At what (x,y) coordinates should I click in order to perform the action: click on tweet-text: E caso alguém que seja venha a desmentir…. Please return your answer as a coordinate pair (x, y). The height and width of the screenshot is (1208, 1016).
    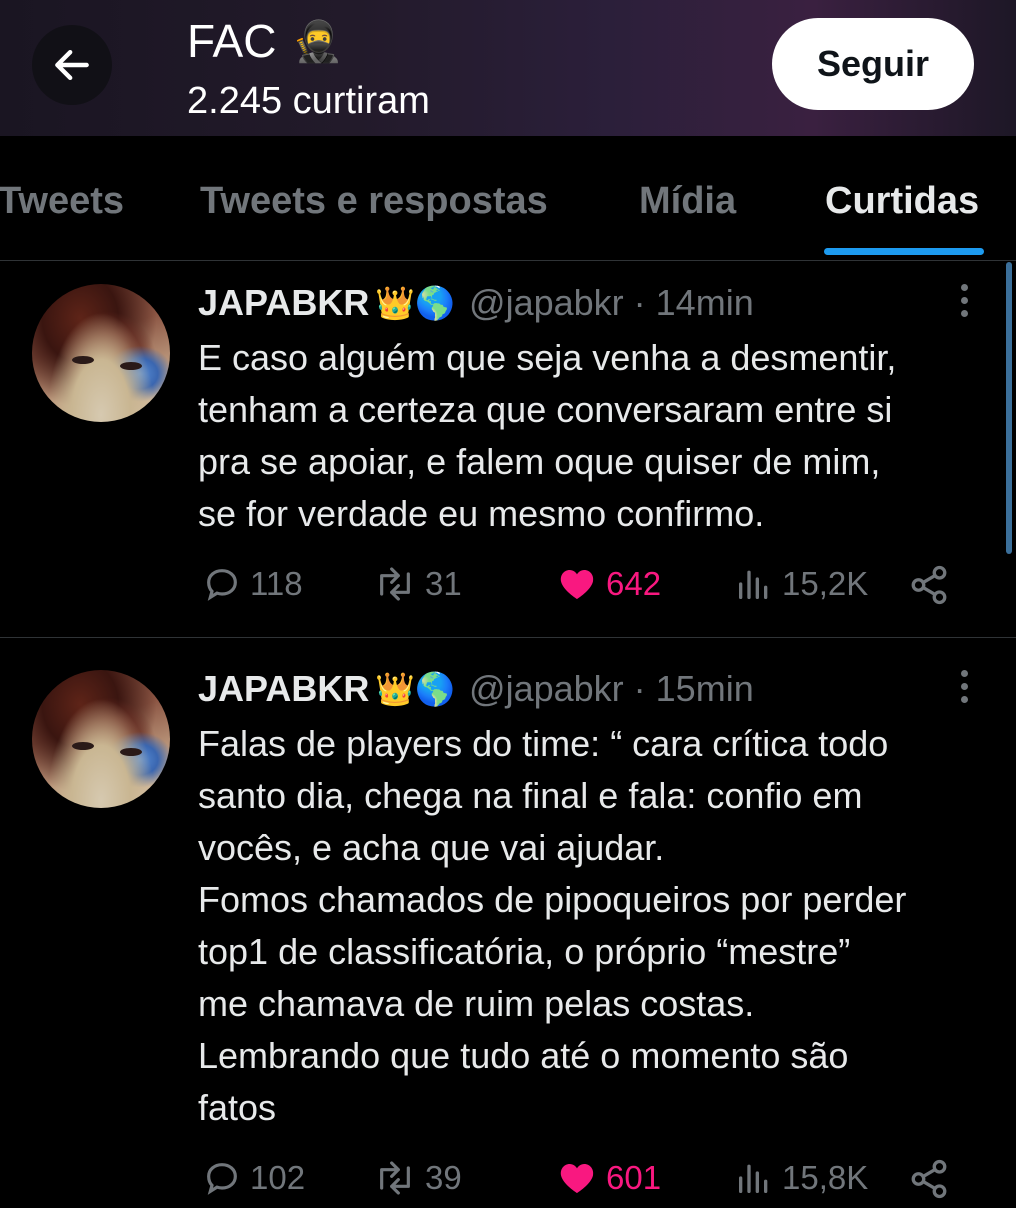
    Looking at the image, I should click on (547, 435).